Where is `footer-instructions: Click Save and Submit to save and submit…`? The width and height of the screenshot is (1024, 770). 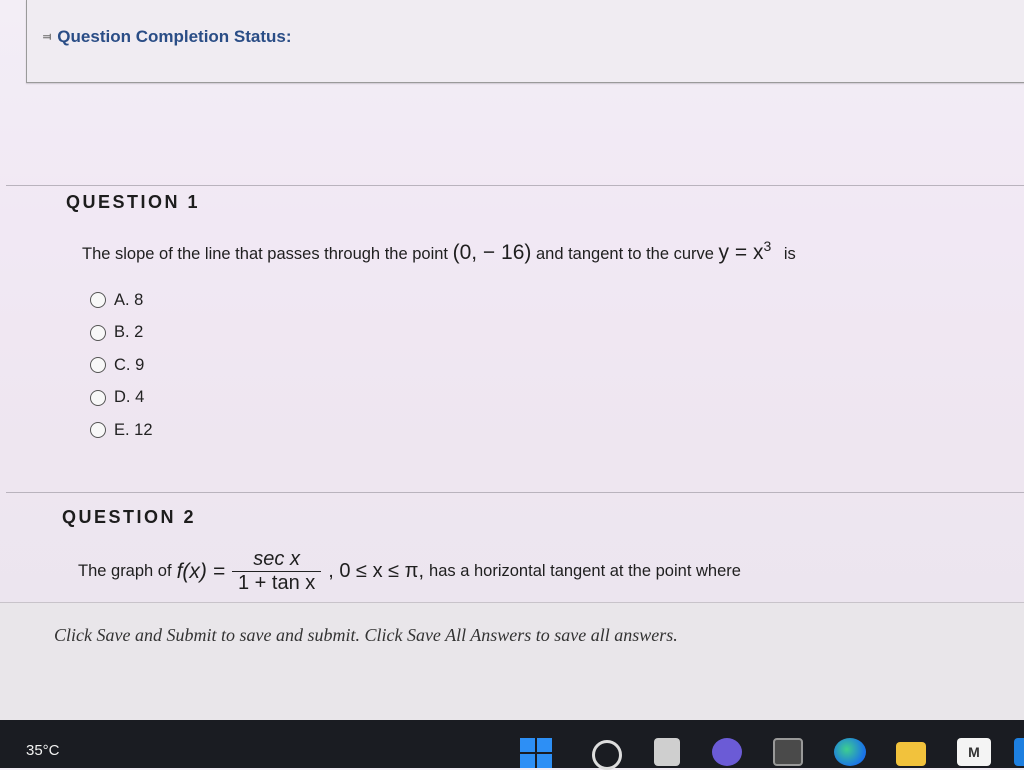 footer-instructions: Click Save and Submit to save and submit… is located at coordinates (366, 635).